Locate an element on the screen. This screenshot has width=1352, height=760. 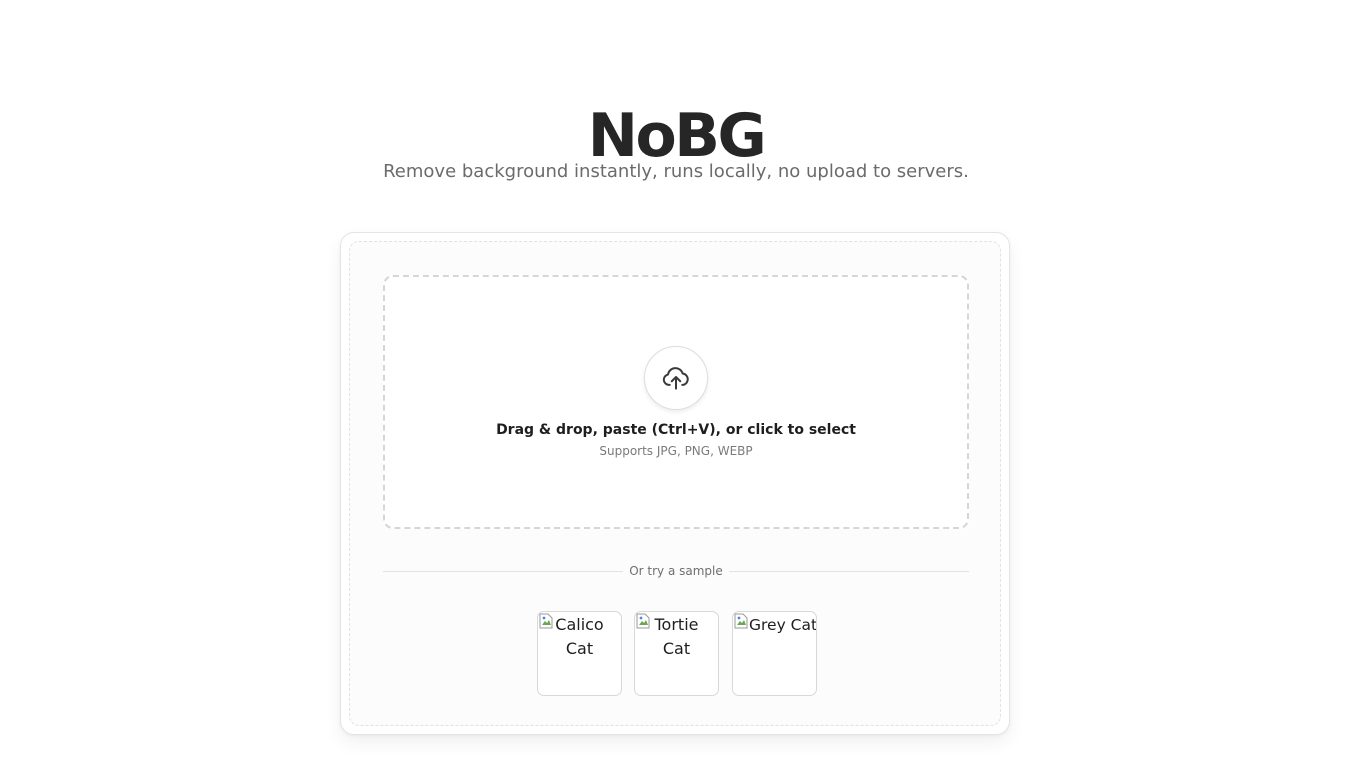
supported-formats: Supports JPG, PNG, WEBP is located at coordinates (676, 451).